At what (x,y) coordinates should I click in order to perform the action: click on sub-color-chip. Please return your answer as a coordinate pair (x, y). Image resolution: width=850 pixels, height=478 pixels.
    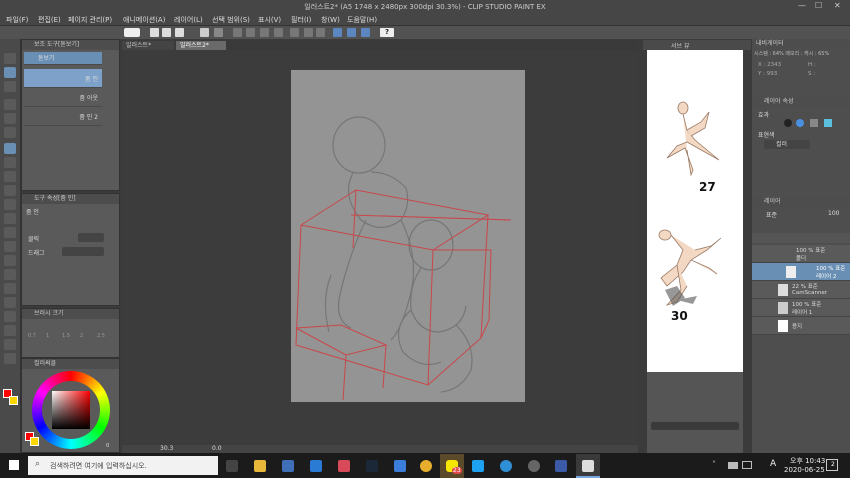
    Looking at the image, I should click on (34, 441).